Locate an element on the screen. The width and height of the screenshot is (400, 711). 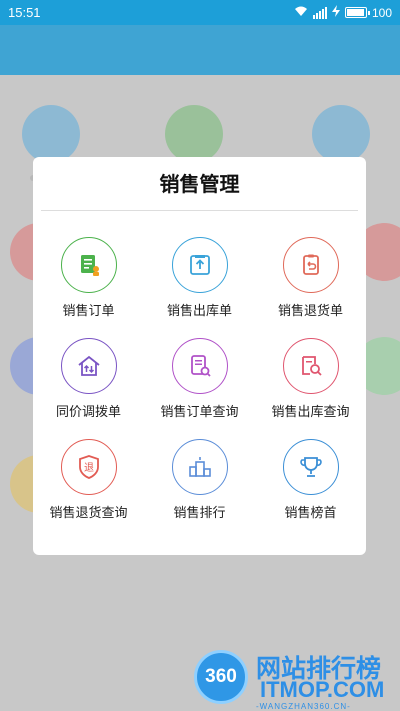
ranking-podium-icon is located at coordinates (199, 467).